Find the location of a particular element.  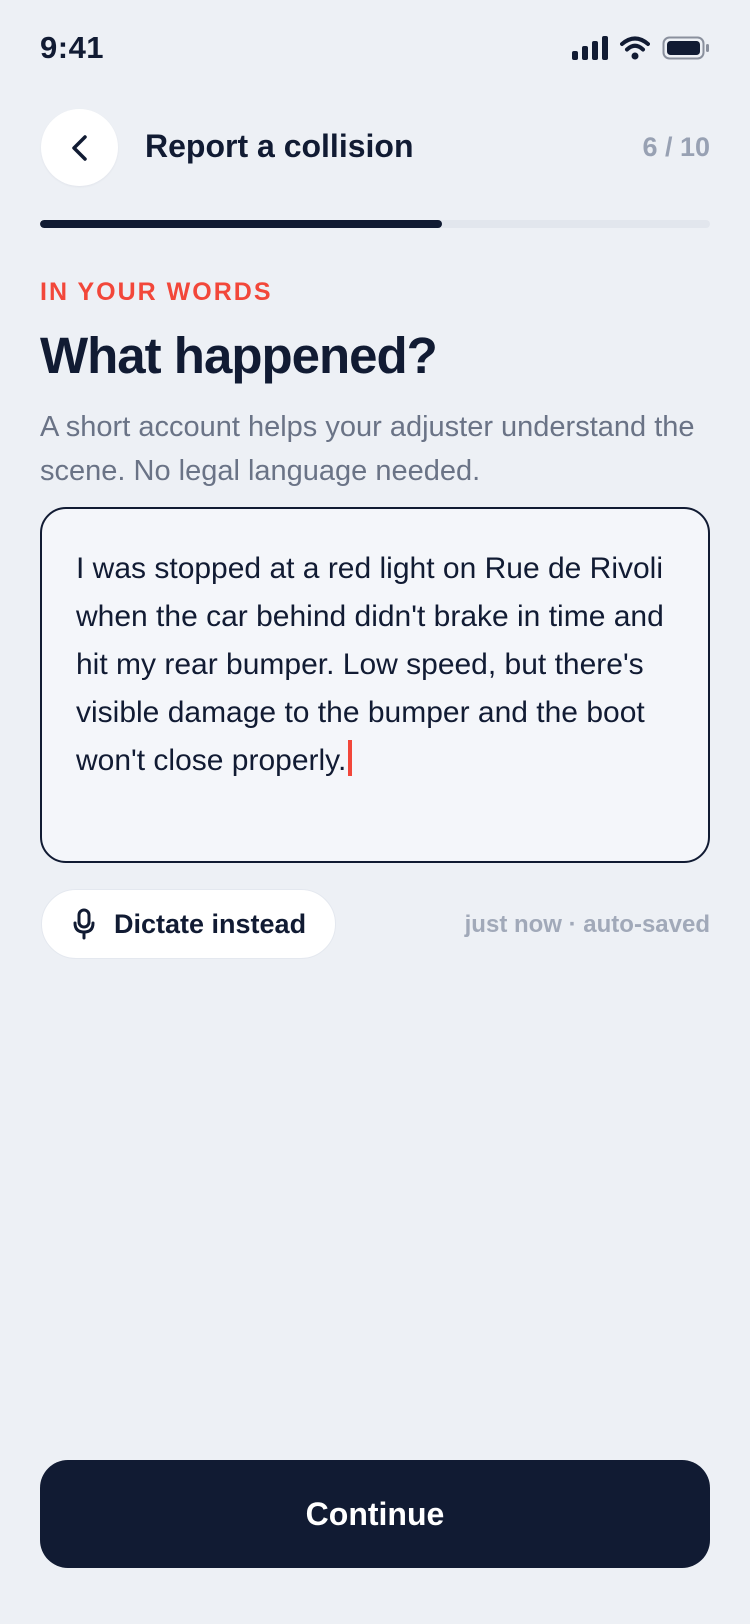

microphone-icon is located at coordinates (84, 924).